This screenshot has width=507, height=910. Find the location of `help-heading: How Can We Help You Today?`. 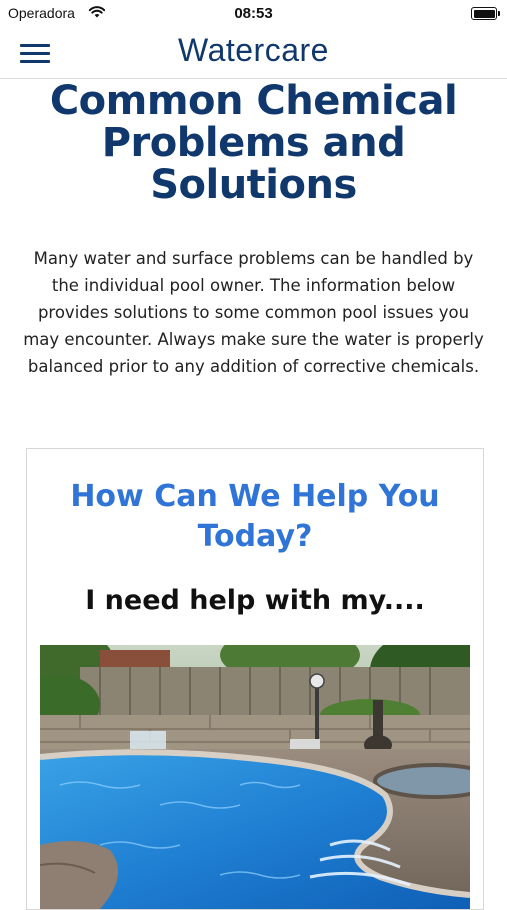

help-heading: How Can We Help You Today? is located at coordinates (255, 516).